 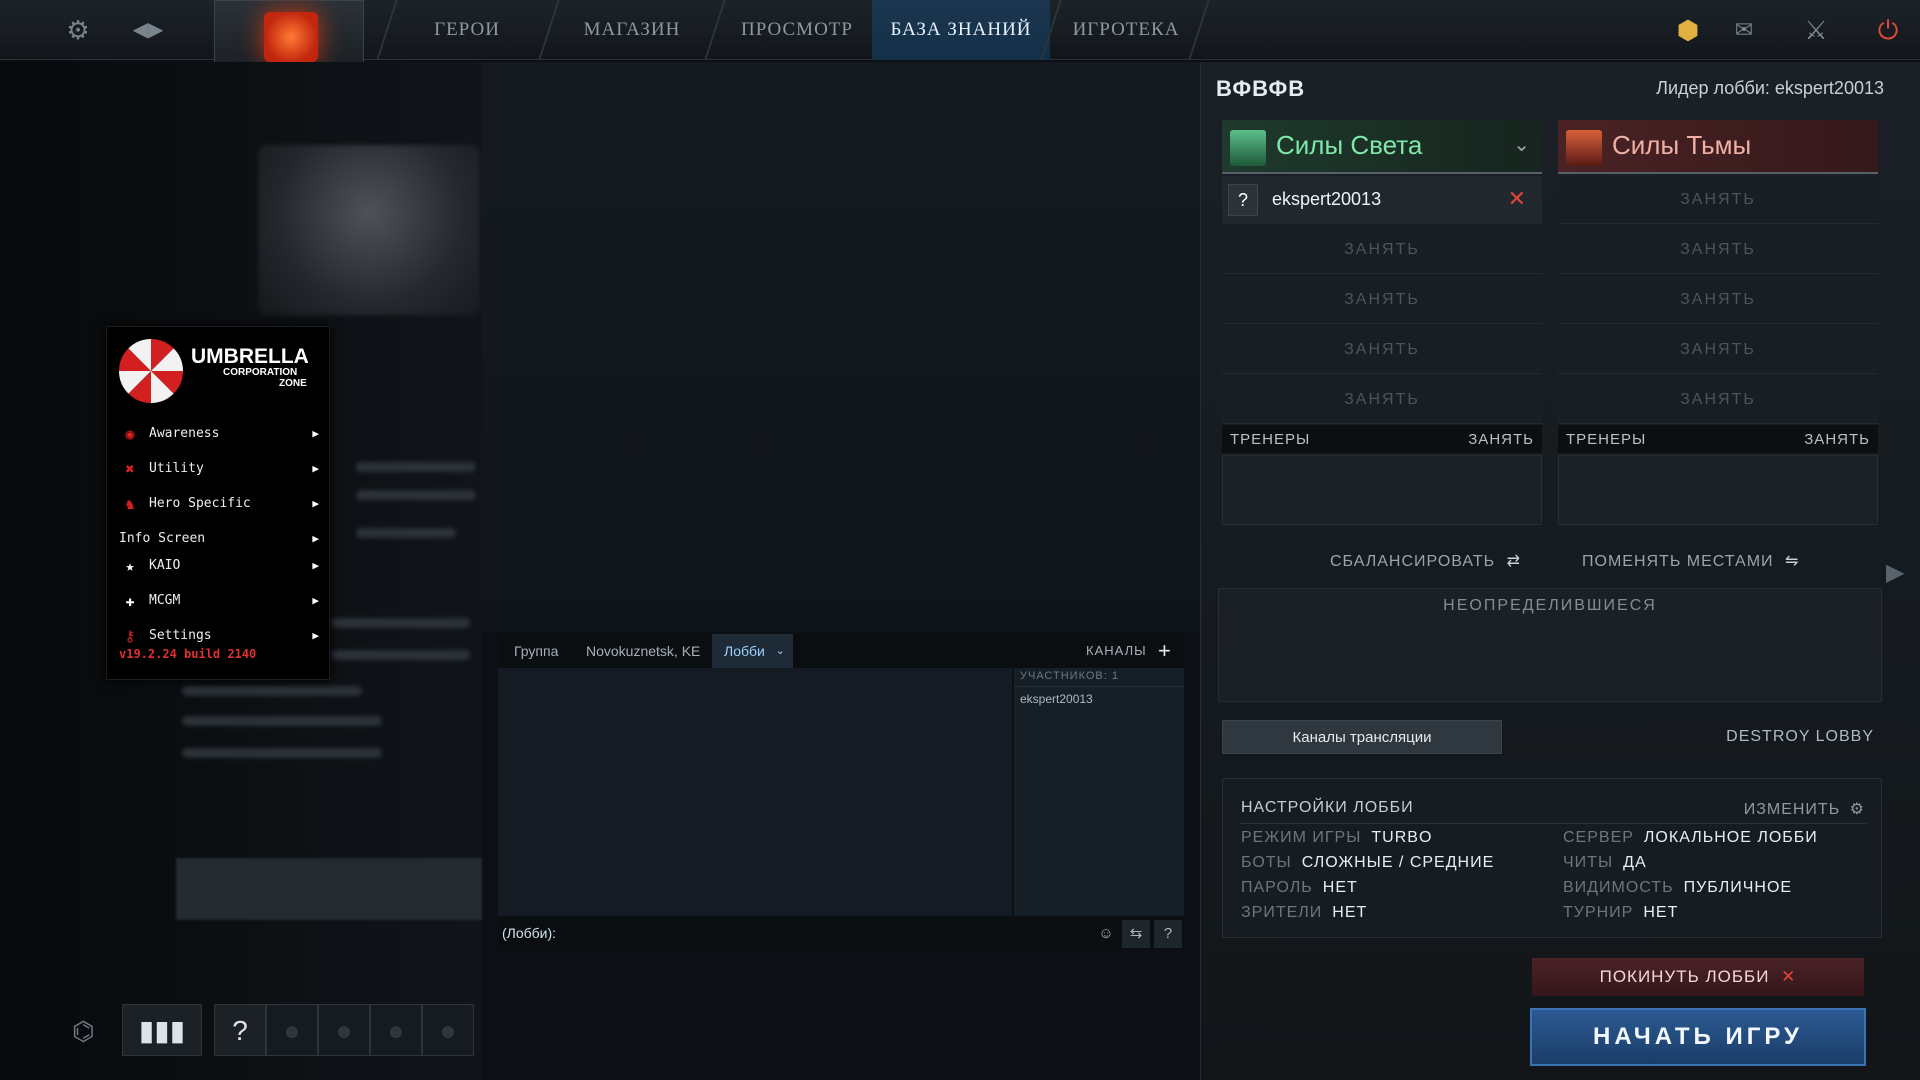 I want to click on tab-city: Novokuznetsk, KE, so click(x=643, y=651).